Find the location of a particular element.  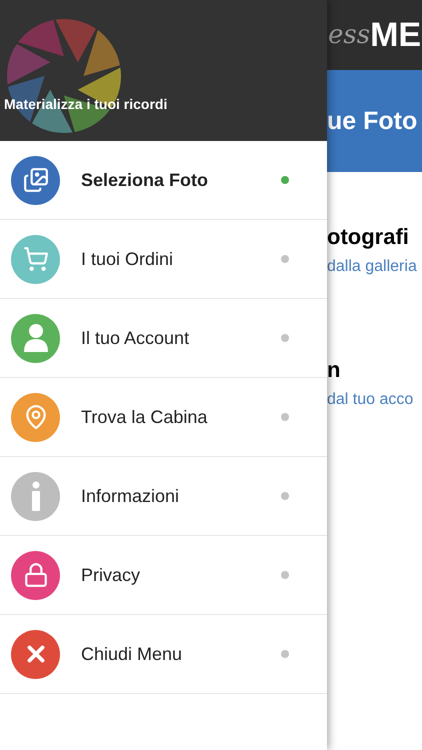

photos-icon is located at coordinates (35, 180).